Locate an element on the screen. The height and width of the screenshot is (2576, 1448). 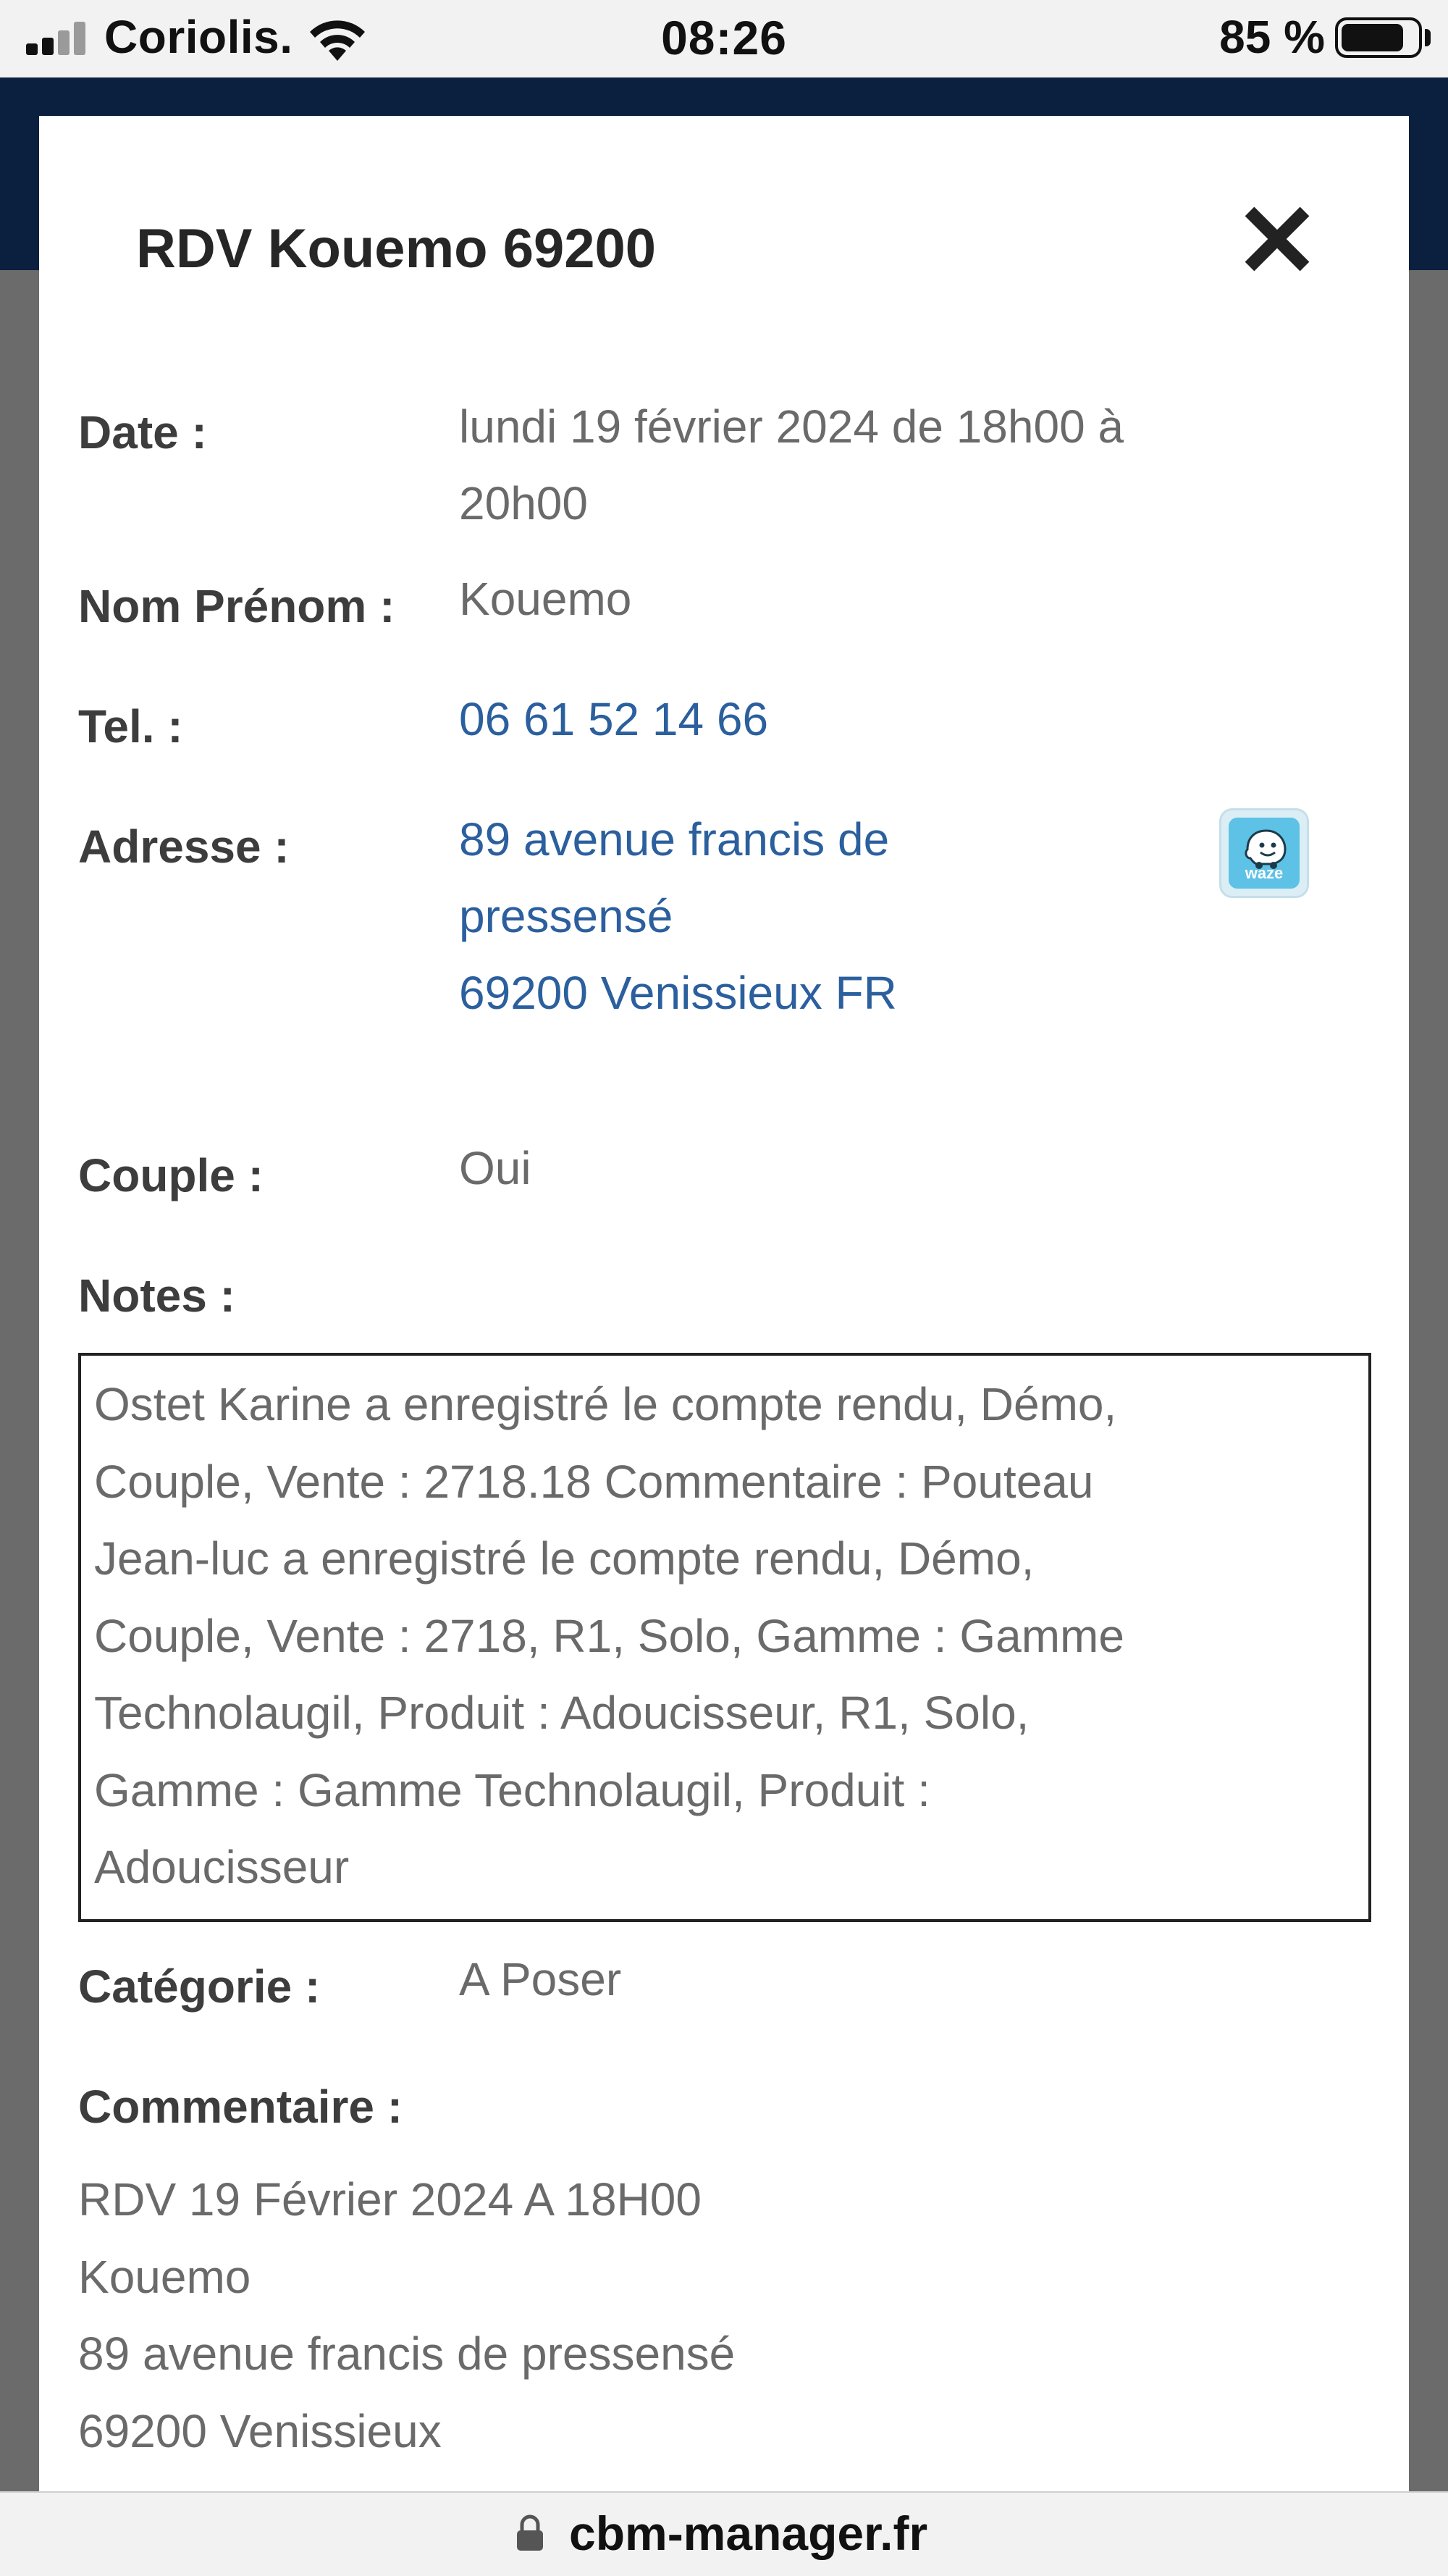
close-icon is located at coordinates (1277, 239).